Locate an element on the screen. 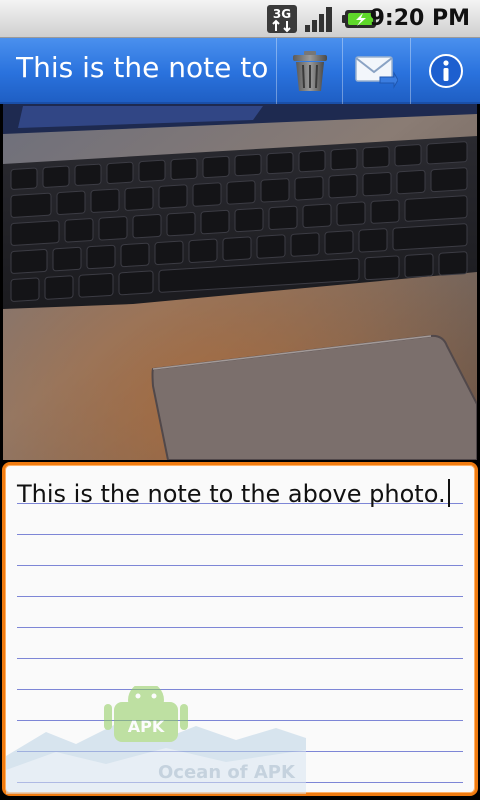  action-bar: This is the note to is located at coordinates (240, 71).